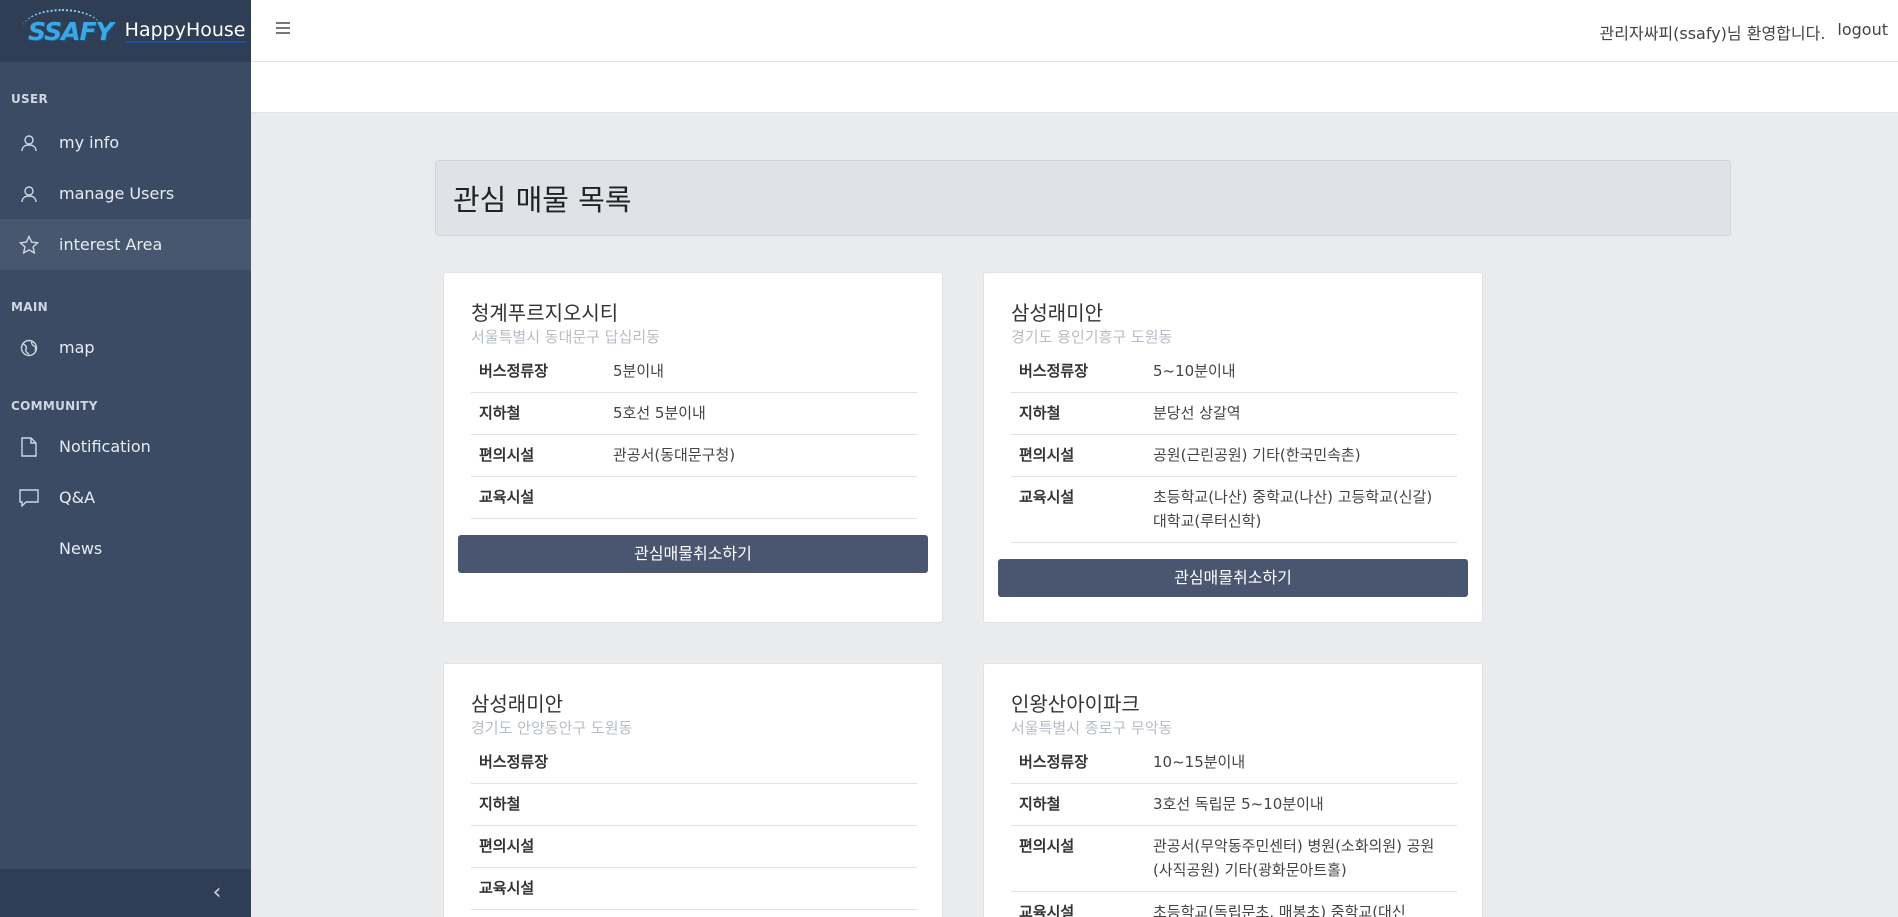 The width and height of the screenshot is (1898, 917). I want to click on sidebar-item-label: News, so click(81, 548).